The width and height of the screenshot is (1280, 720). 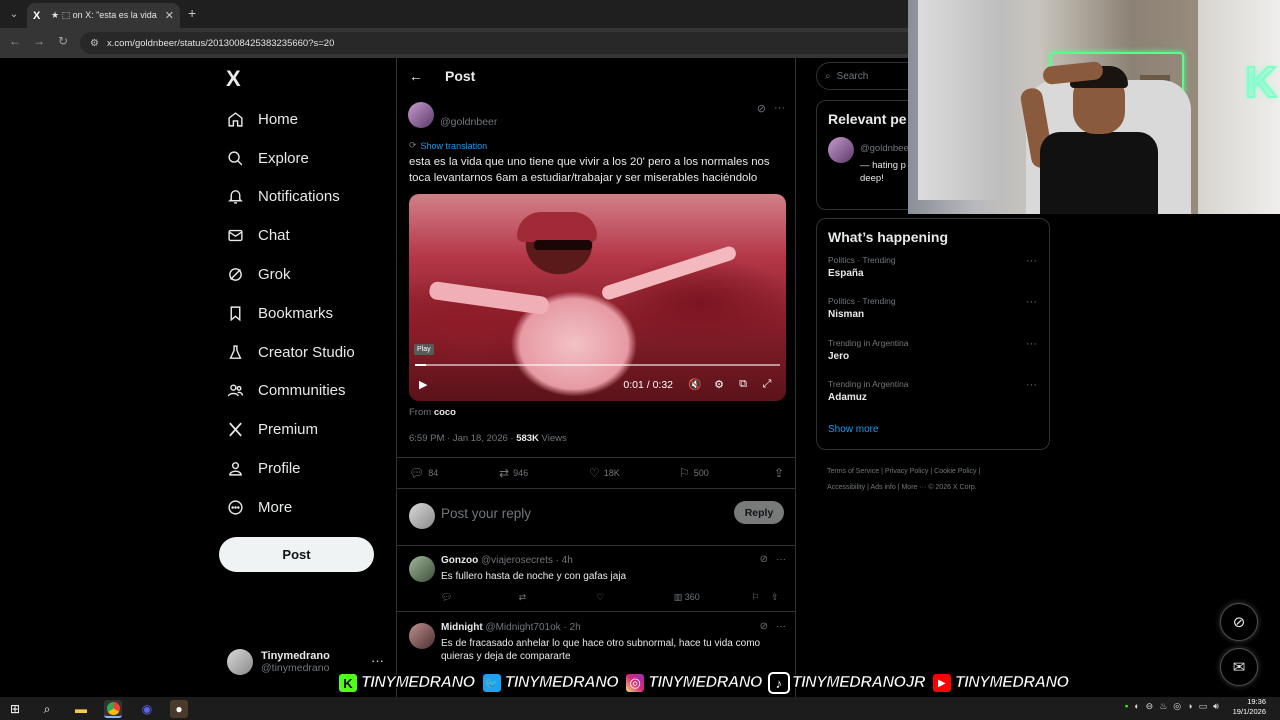 What do you see at coordinates (290, 507) in the screenshot?
I see `nav-more: More` at bounding box center [290, 507].